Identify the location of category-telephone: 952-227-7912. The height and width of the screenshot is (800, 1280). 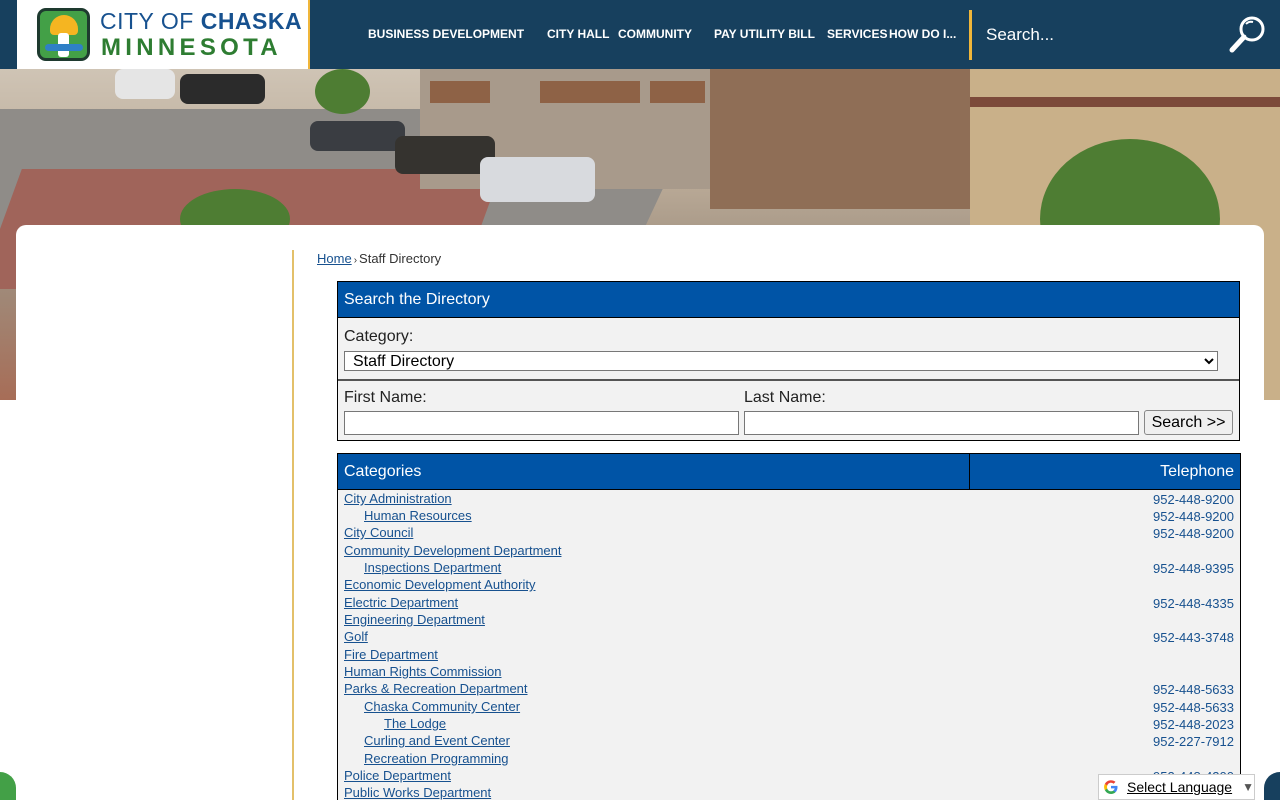
(1193, 741).